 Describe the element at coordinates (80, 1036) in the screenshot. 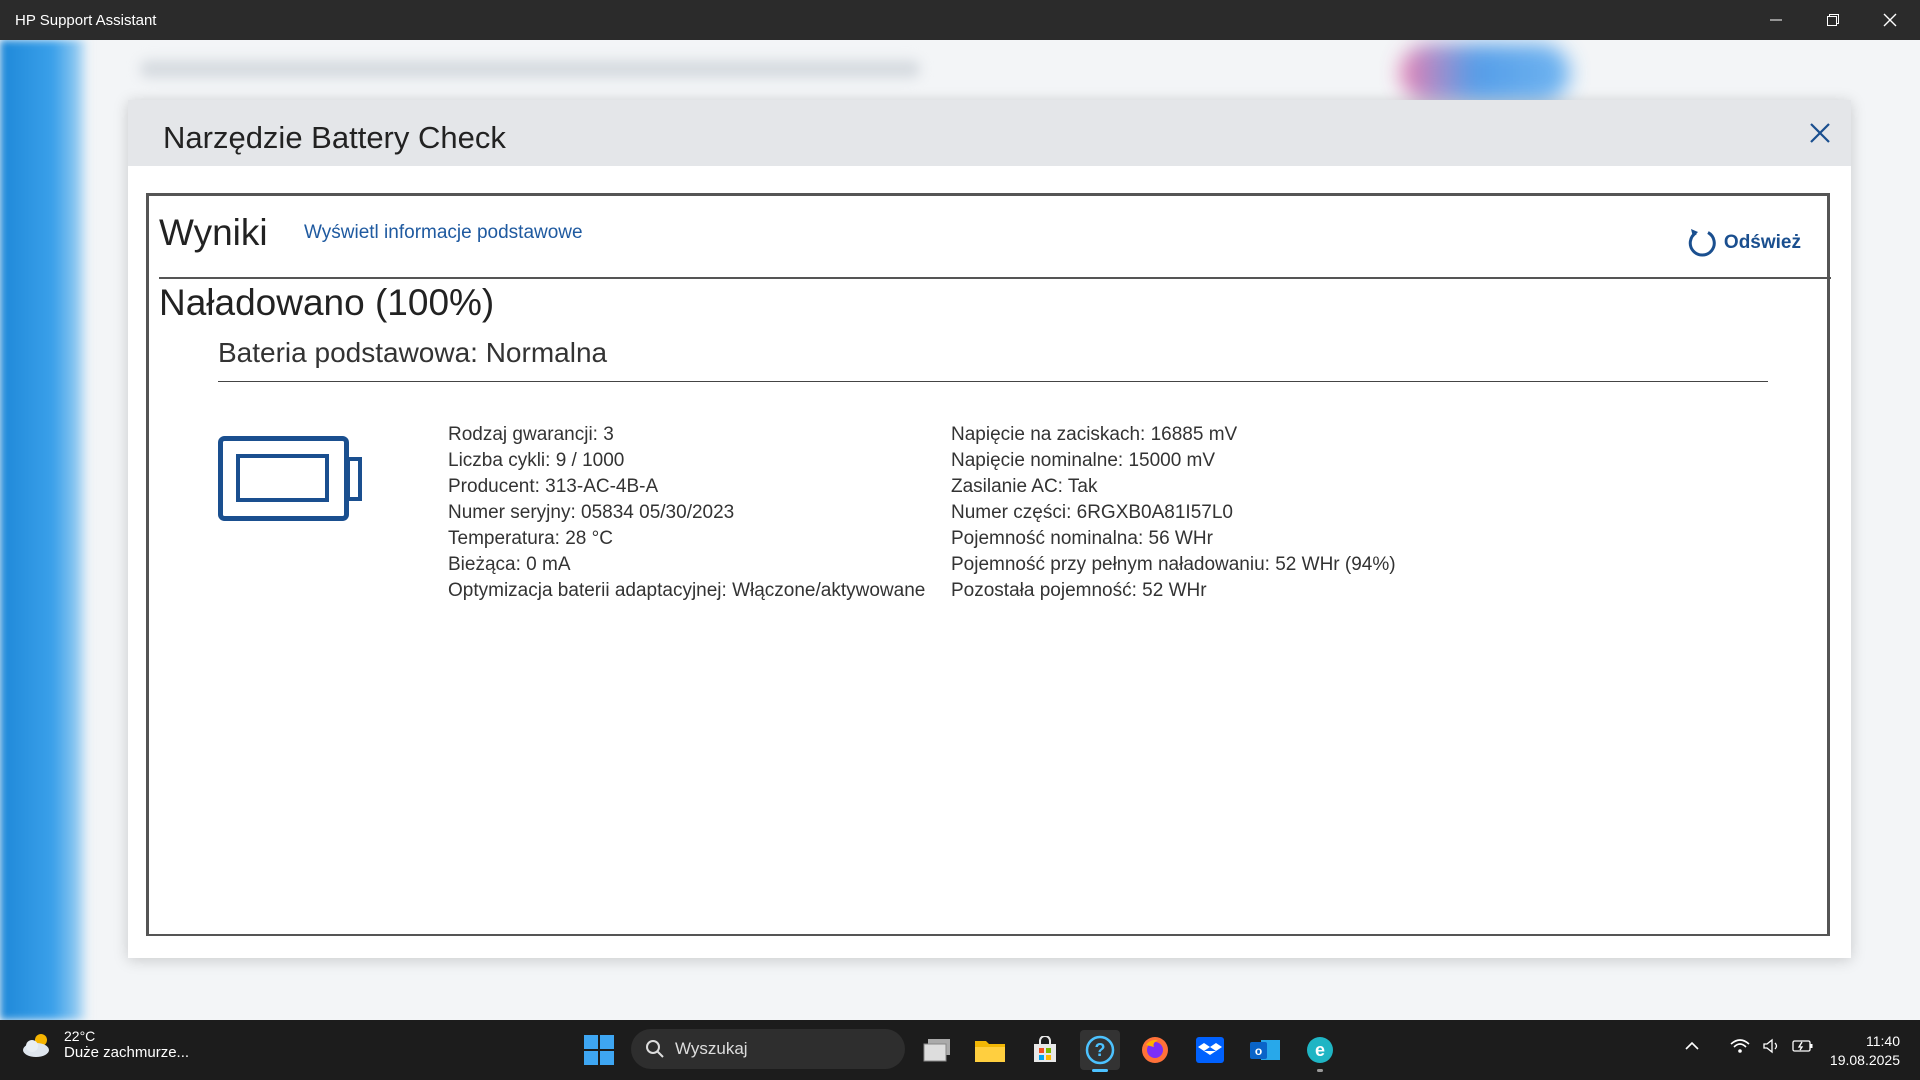

I see `weather-temp: 22°C` at that location.